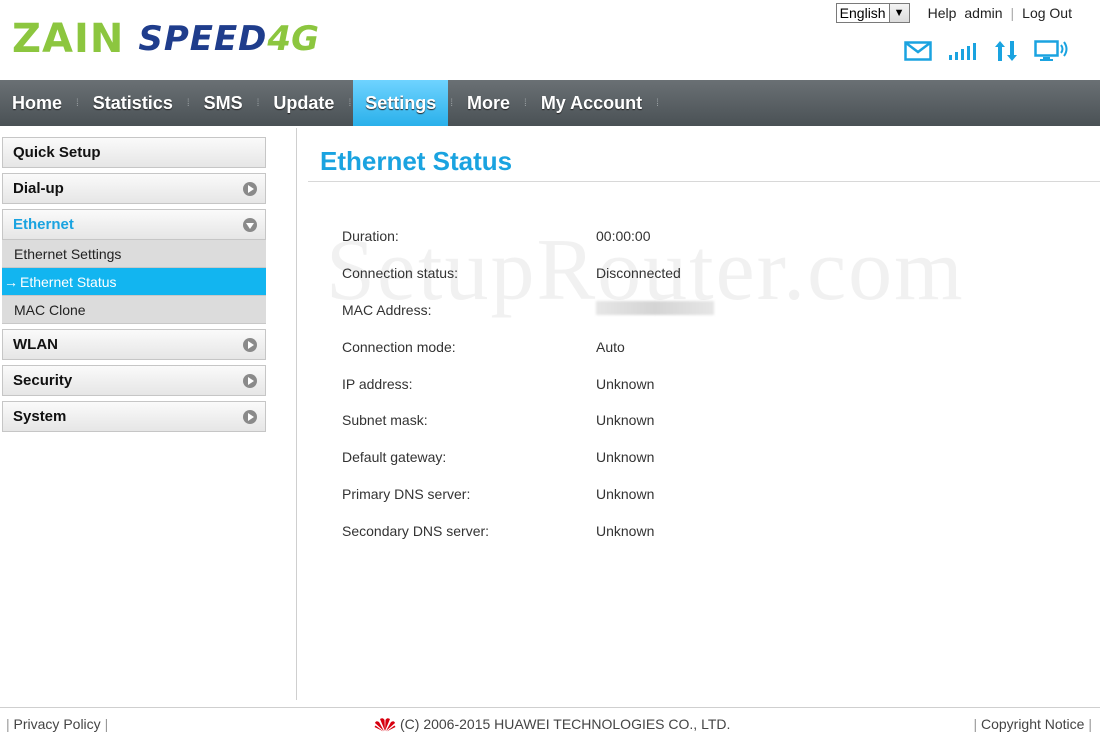  I want to click on chevron-down-icon: ▼, so click(898, 13).